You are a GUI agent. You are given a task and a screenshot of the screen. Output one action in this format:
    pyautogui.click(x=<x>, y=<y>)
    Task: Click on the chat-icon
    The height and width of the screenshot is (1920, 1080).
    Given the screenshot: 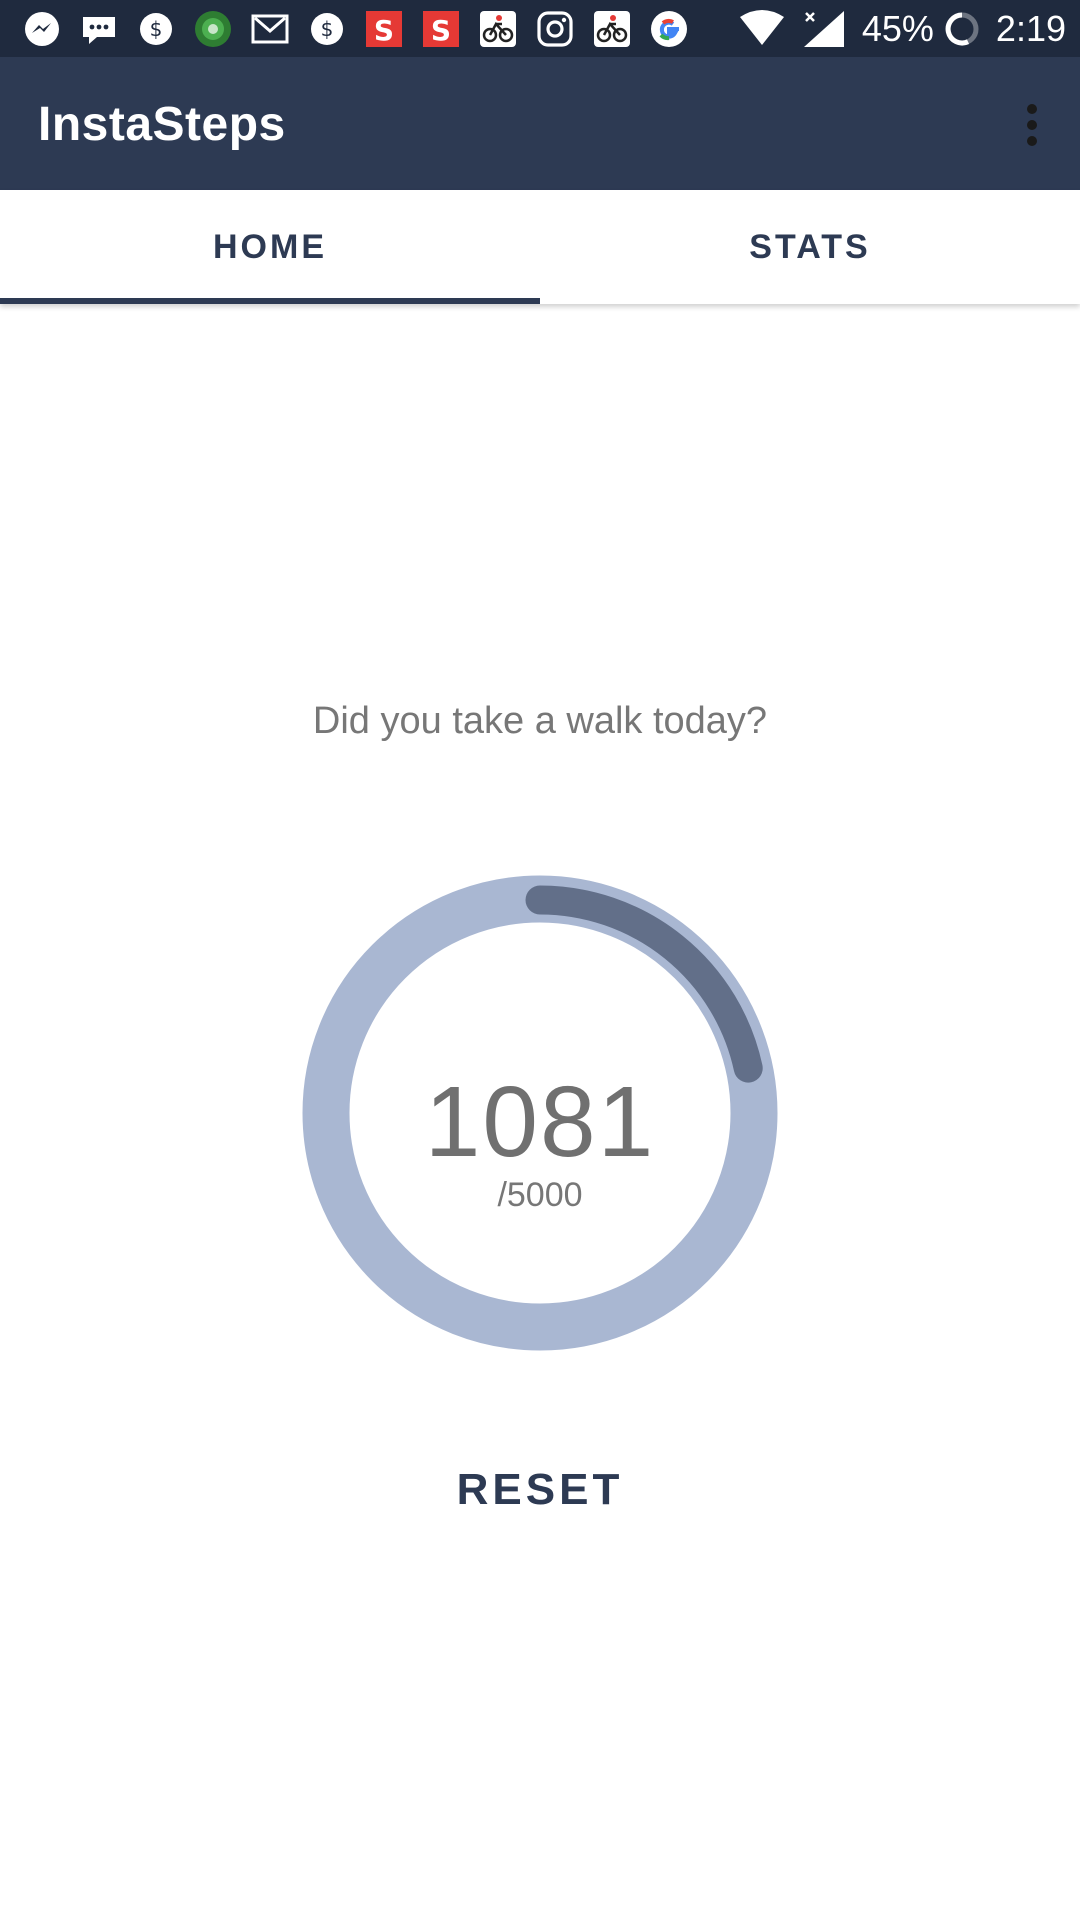 What is the action you would take?
    pyautogui.click(x=99, y=29)
    